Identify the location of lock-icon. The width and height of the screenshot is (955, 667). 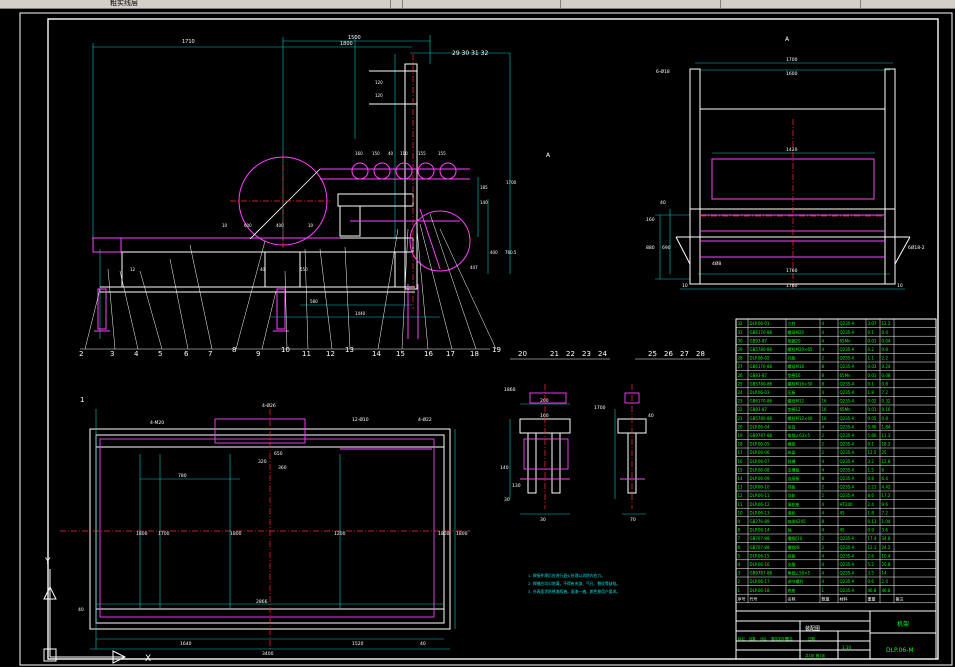
(78, 3).